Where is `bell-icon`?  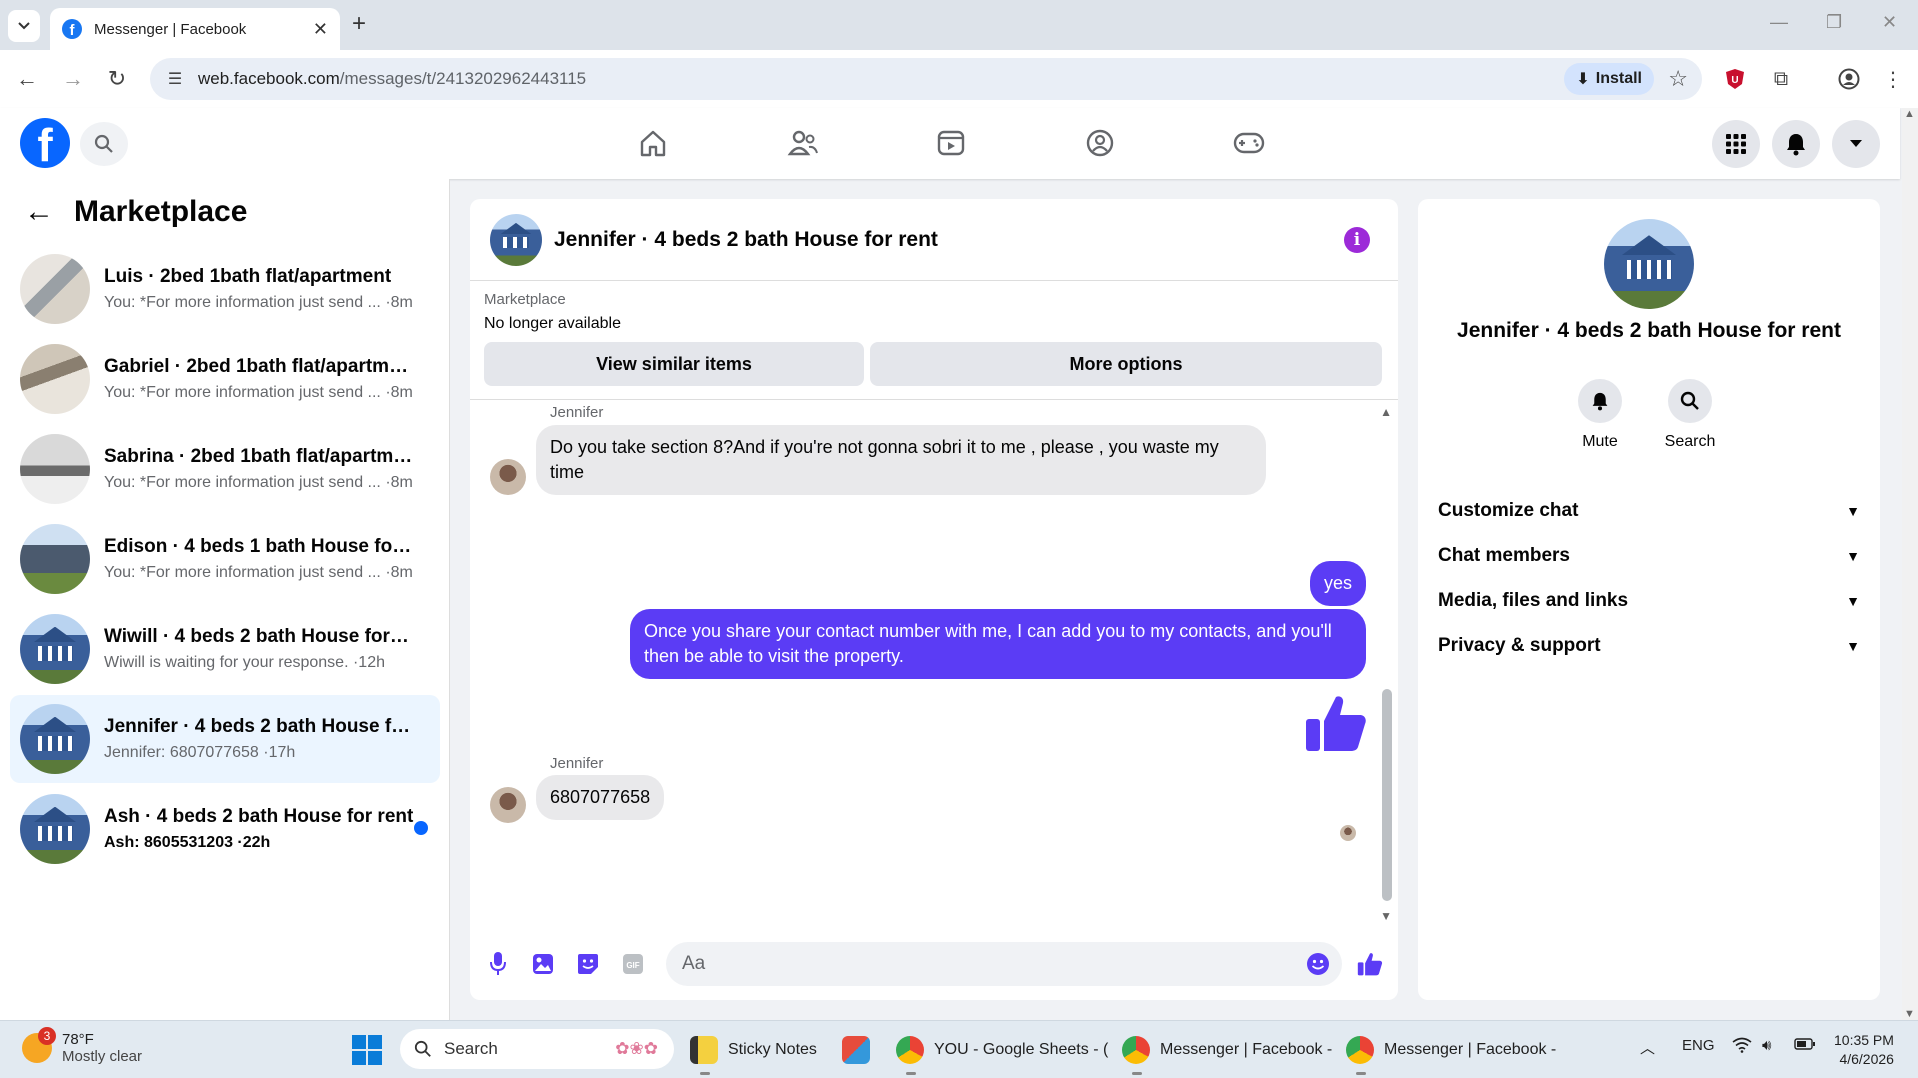
bell-icon is located at coordinates (1796, 145).